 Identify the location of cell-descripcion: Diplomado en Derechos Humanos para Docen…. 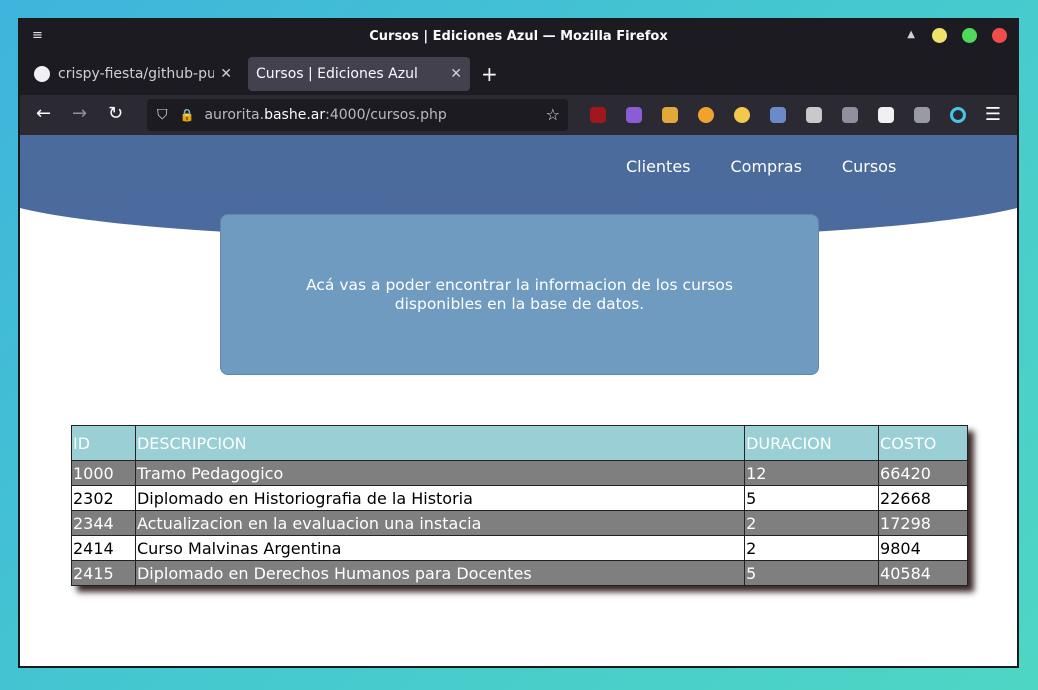
(440, 573).